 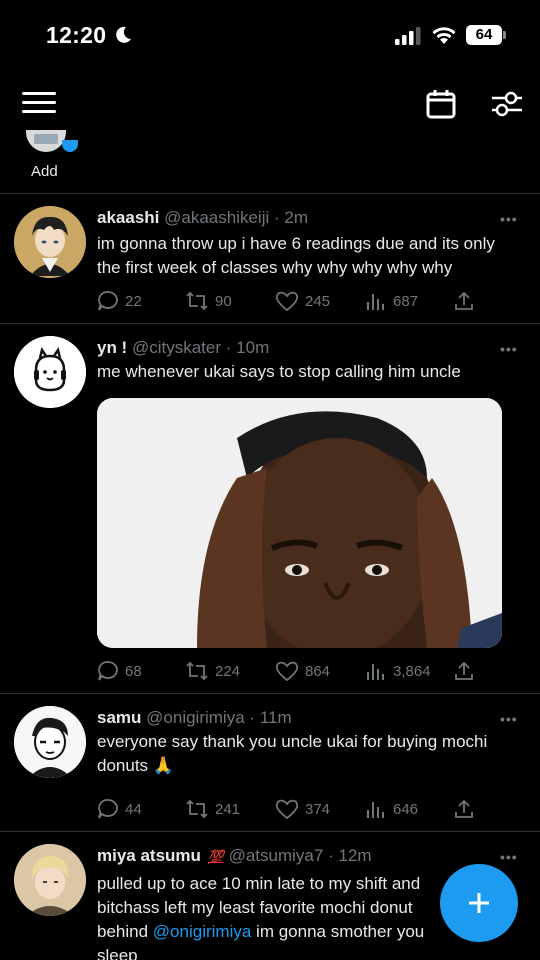 What do you see at coordinates (216, 217) in the screenshot?
I see `handle: @akaashikeiji` at bounding box center [216, 217].